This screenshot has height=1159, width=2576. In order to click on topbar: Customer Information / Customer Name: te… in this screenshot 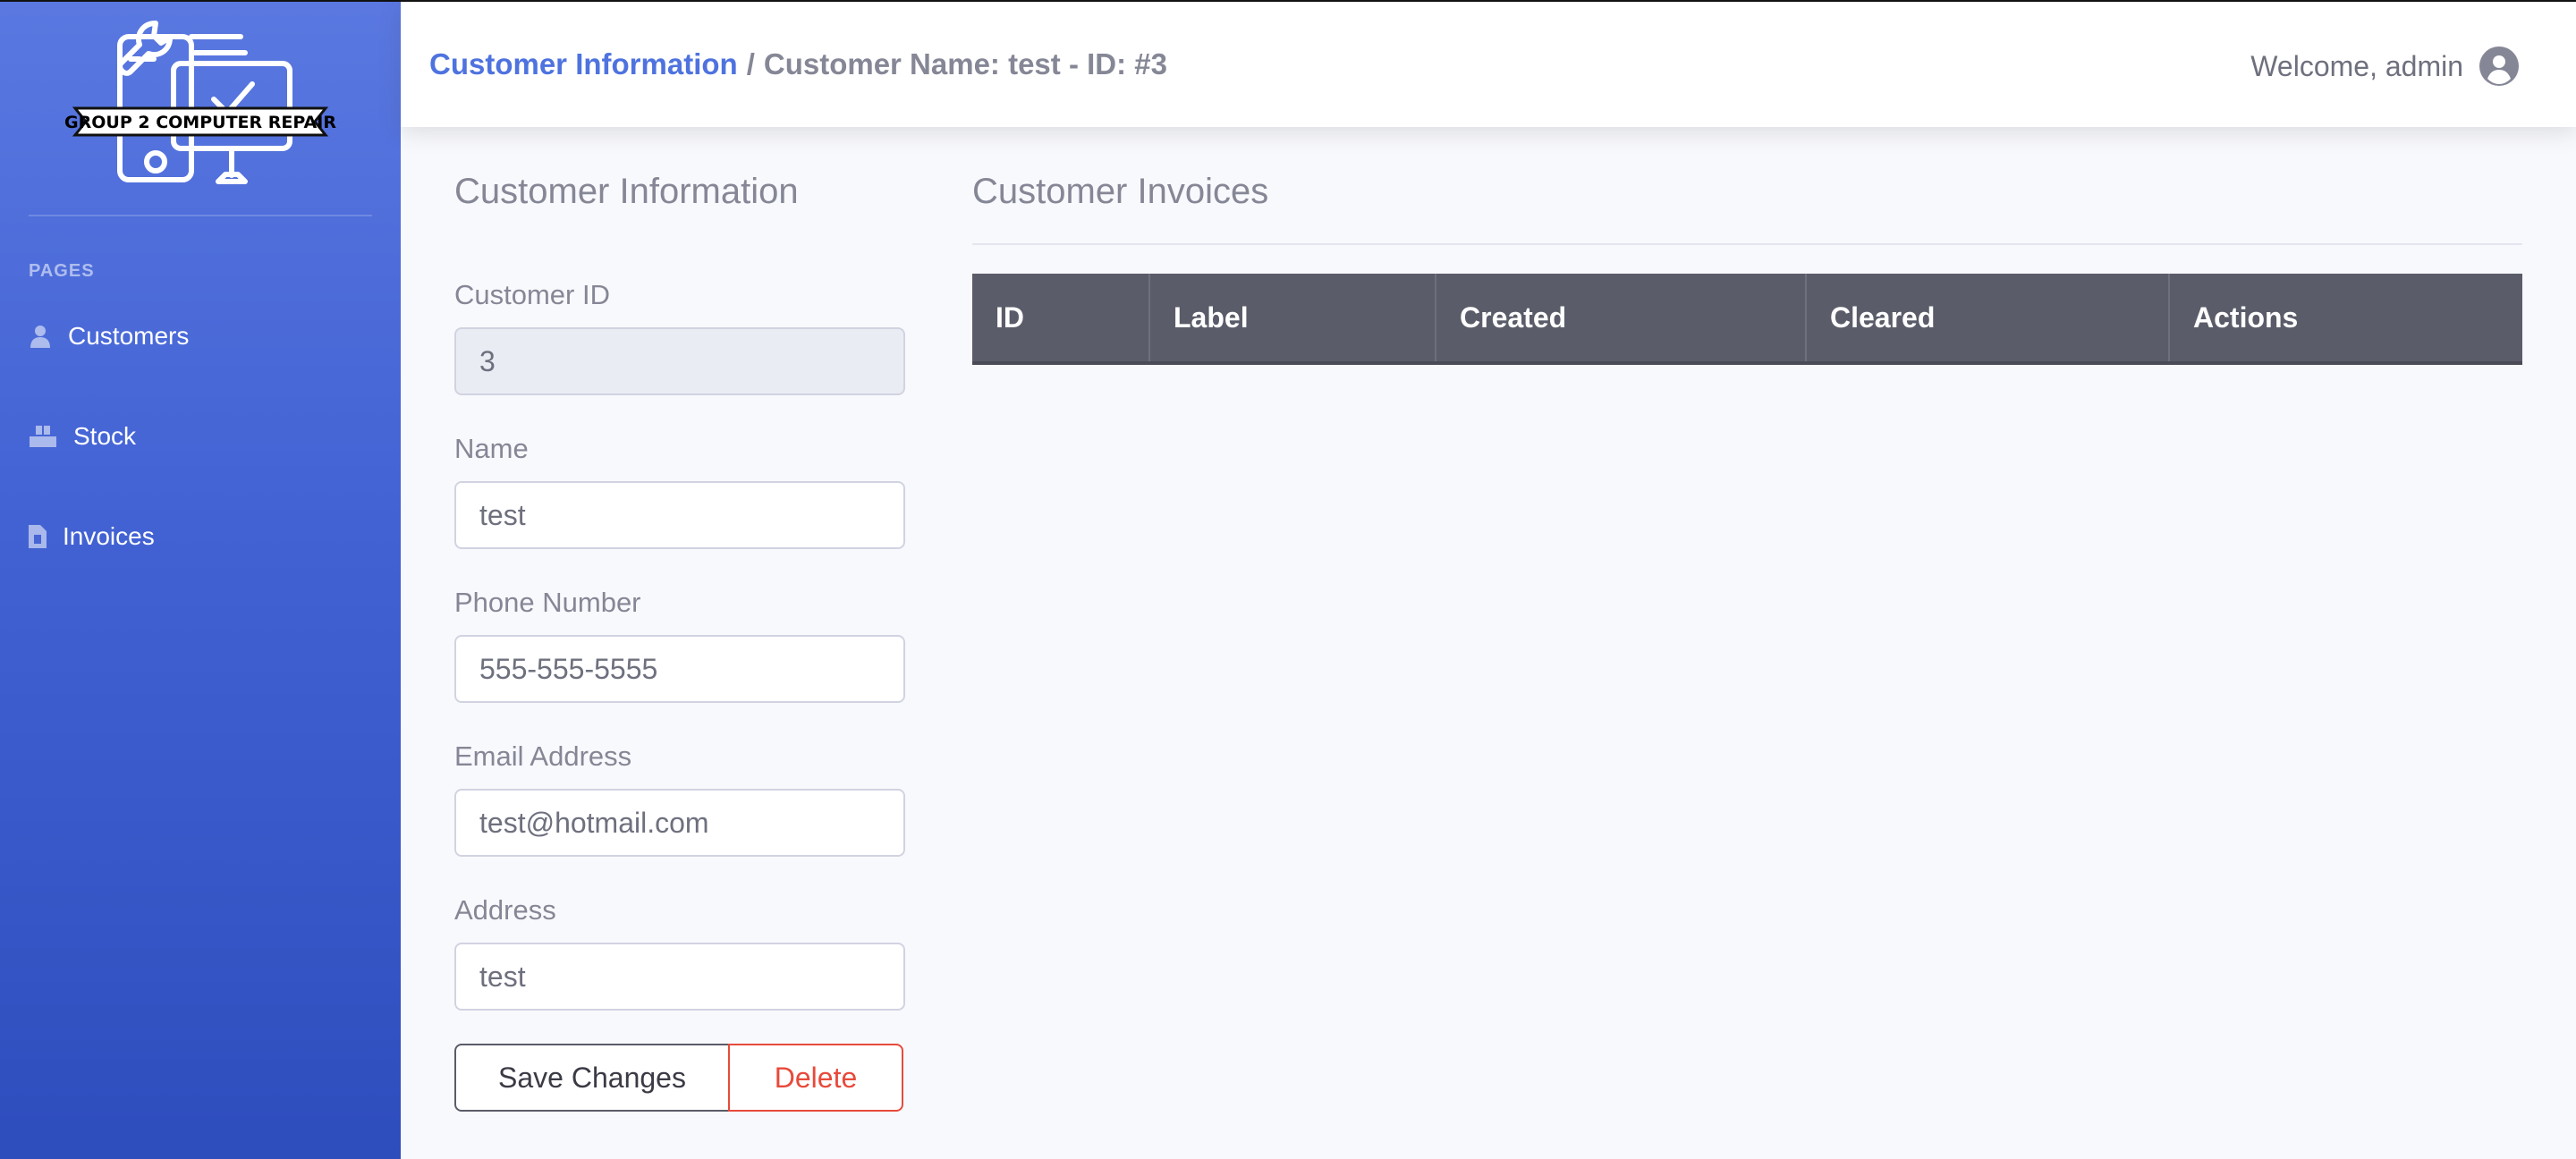, I will do `click(1488, 64)`.